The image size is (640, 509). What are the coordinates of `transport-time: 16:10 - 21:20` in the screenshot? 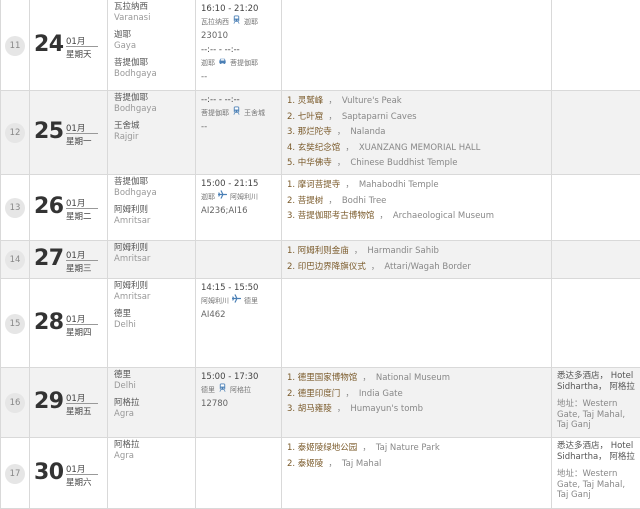 It's located at (230, 9).